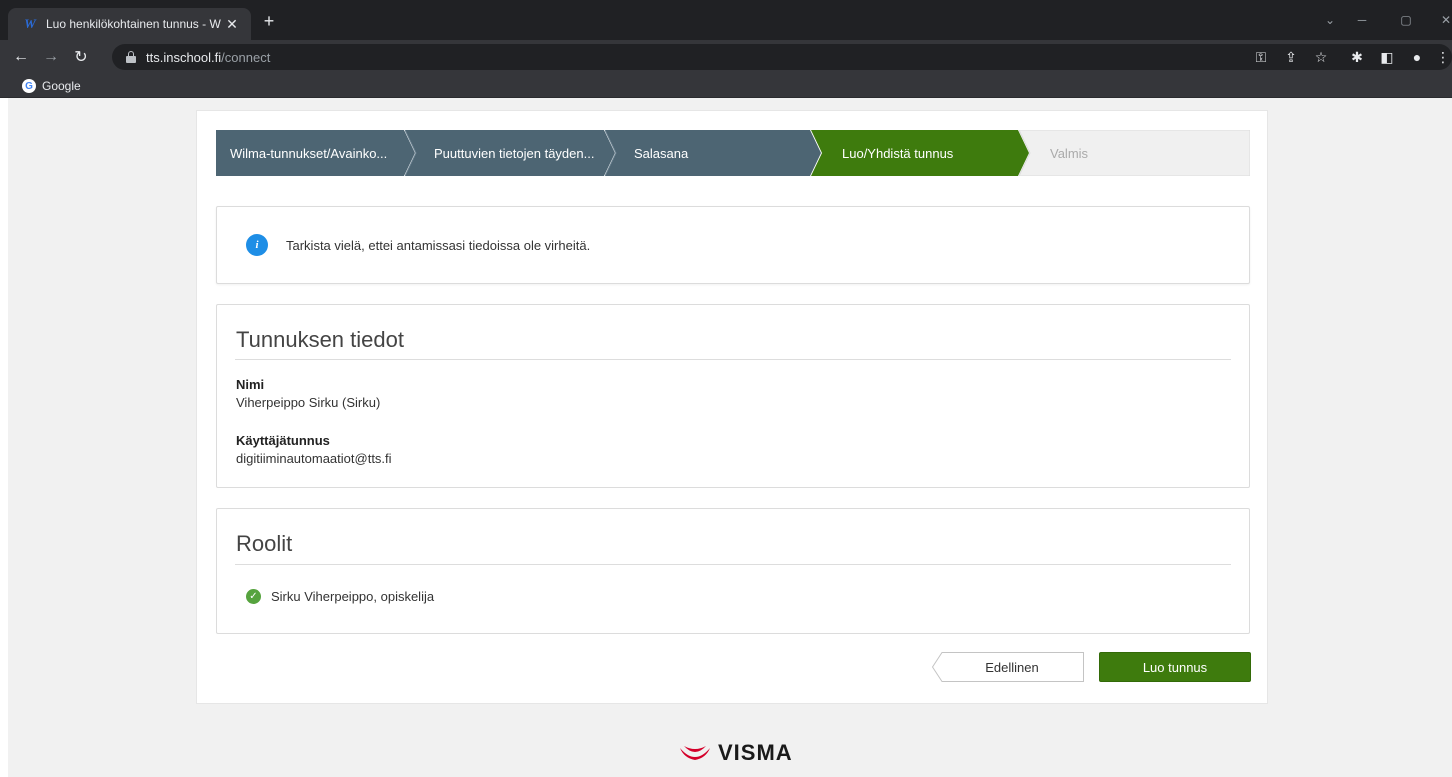 Image resolution: width=1452 pixels, height=777 pixels. What do you see at coordinates (1330, 20) in the screenshot?
I see `tab-search-icon: ⌄` at bounding box center [1330, 20].